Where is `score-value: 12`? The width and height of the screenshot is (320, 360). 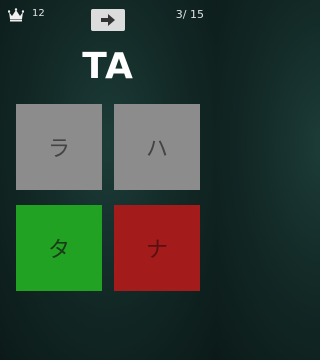 score-value: 12 is located at coordinates (38, 13).